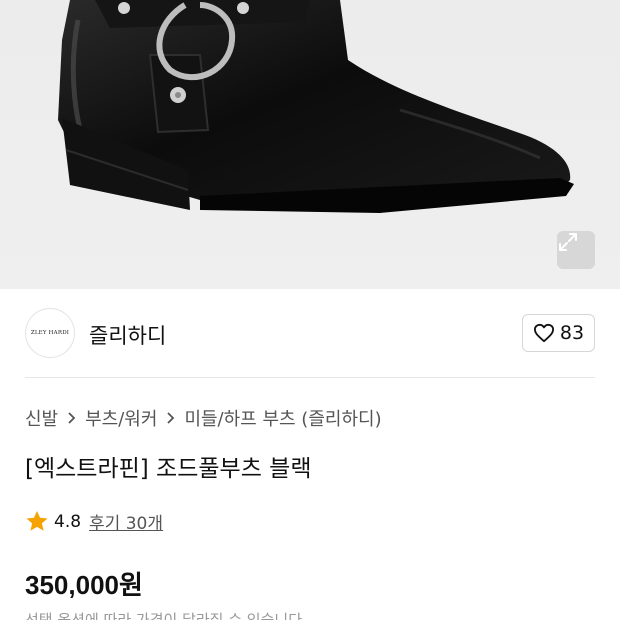 Image resolution: width=620 pixels, height=620 pixels. Describe the element at coordinates (310, 333) in the screenshot. I see `brand-row: ZLEY HARDI 즐리하디 83` at that location.